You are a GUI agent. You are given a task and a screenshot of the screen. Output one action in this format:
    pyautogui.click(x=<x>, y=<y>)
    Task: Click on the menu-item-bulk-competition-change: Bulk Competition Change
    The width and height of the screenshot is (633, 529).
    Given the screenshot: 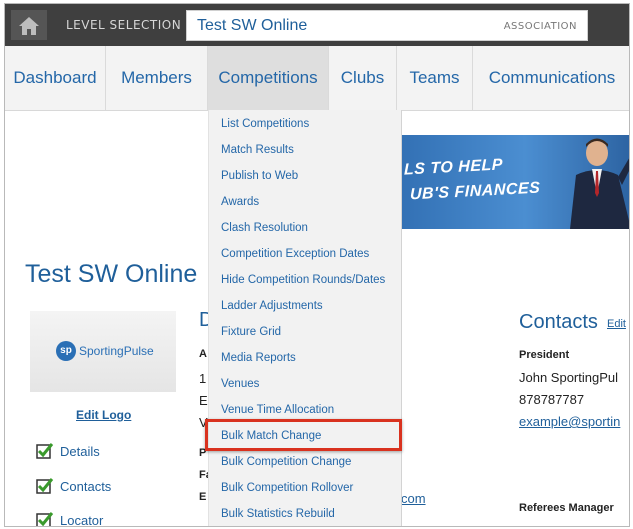 What is the action you would take?
    pyautogui.click(x=286, y=462)
    